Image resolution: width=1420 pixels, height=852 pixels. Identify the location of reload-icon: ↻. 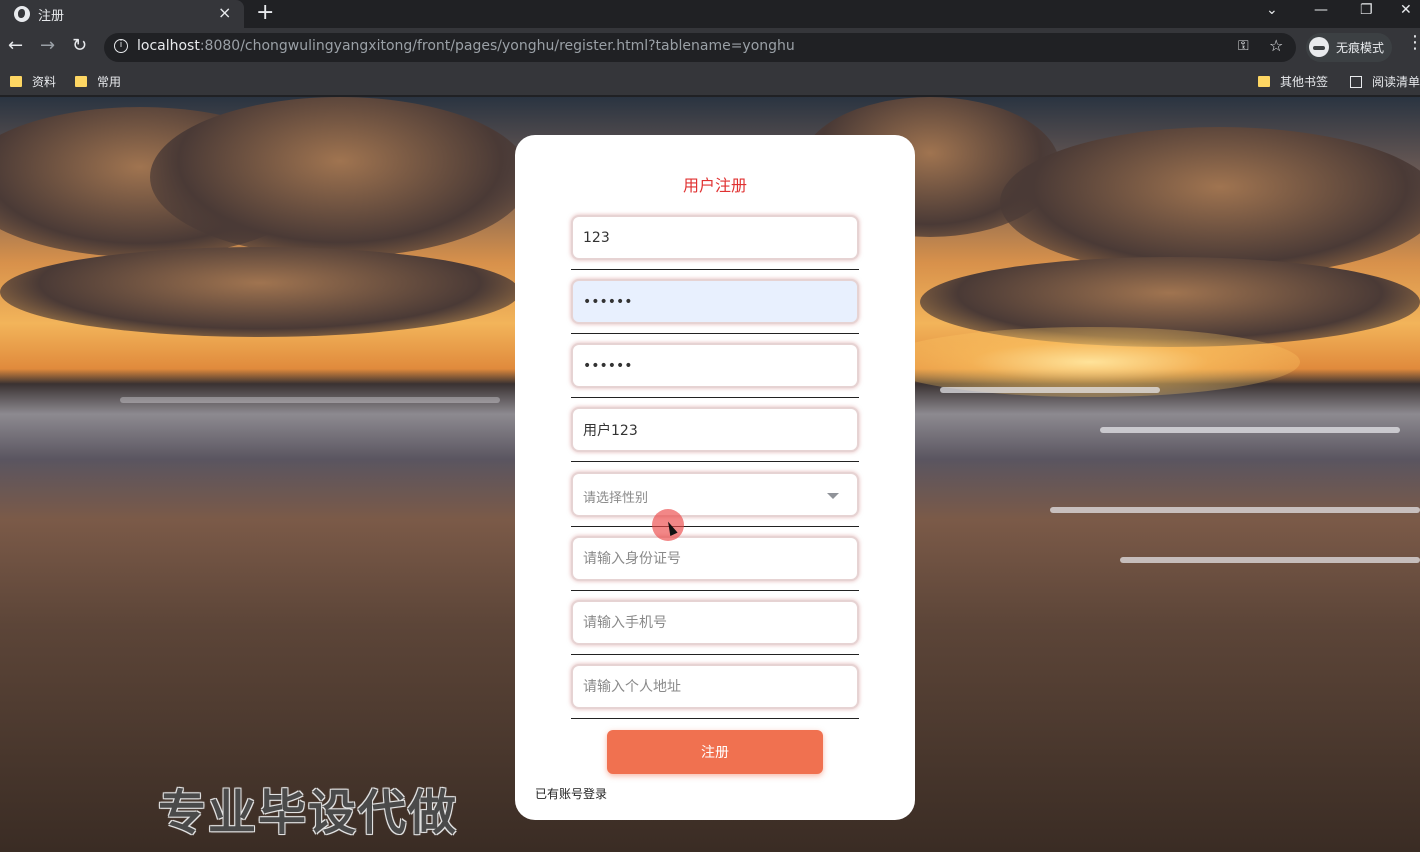
(79, 46).